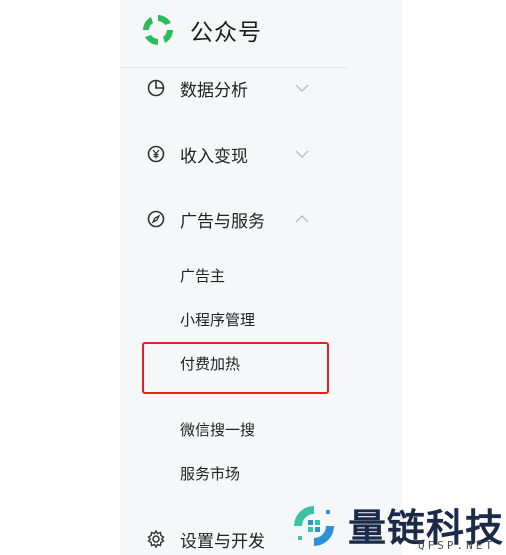 The width and height of the screenshot is (506, 555). What do you see at coordinates (156, 154) in the screenshot?
I see `yen-icon` at bounding box center [156, 154].